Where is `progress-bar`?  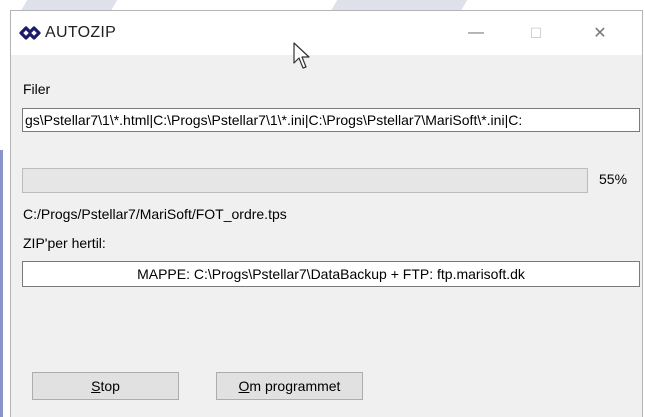
progress-bar is located at coordinates (305, 180).